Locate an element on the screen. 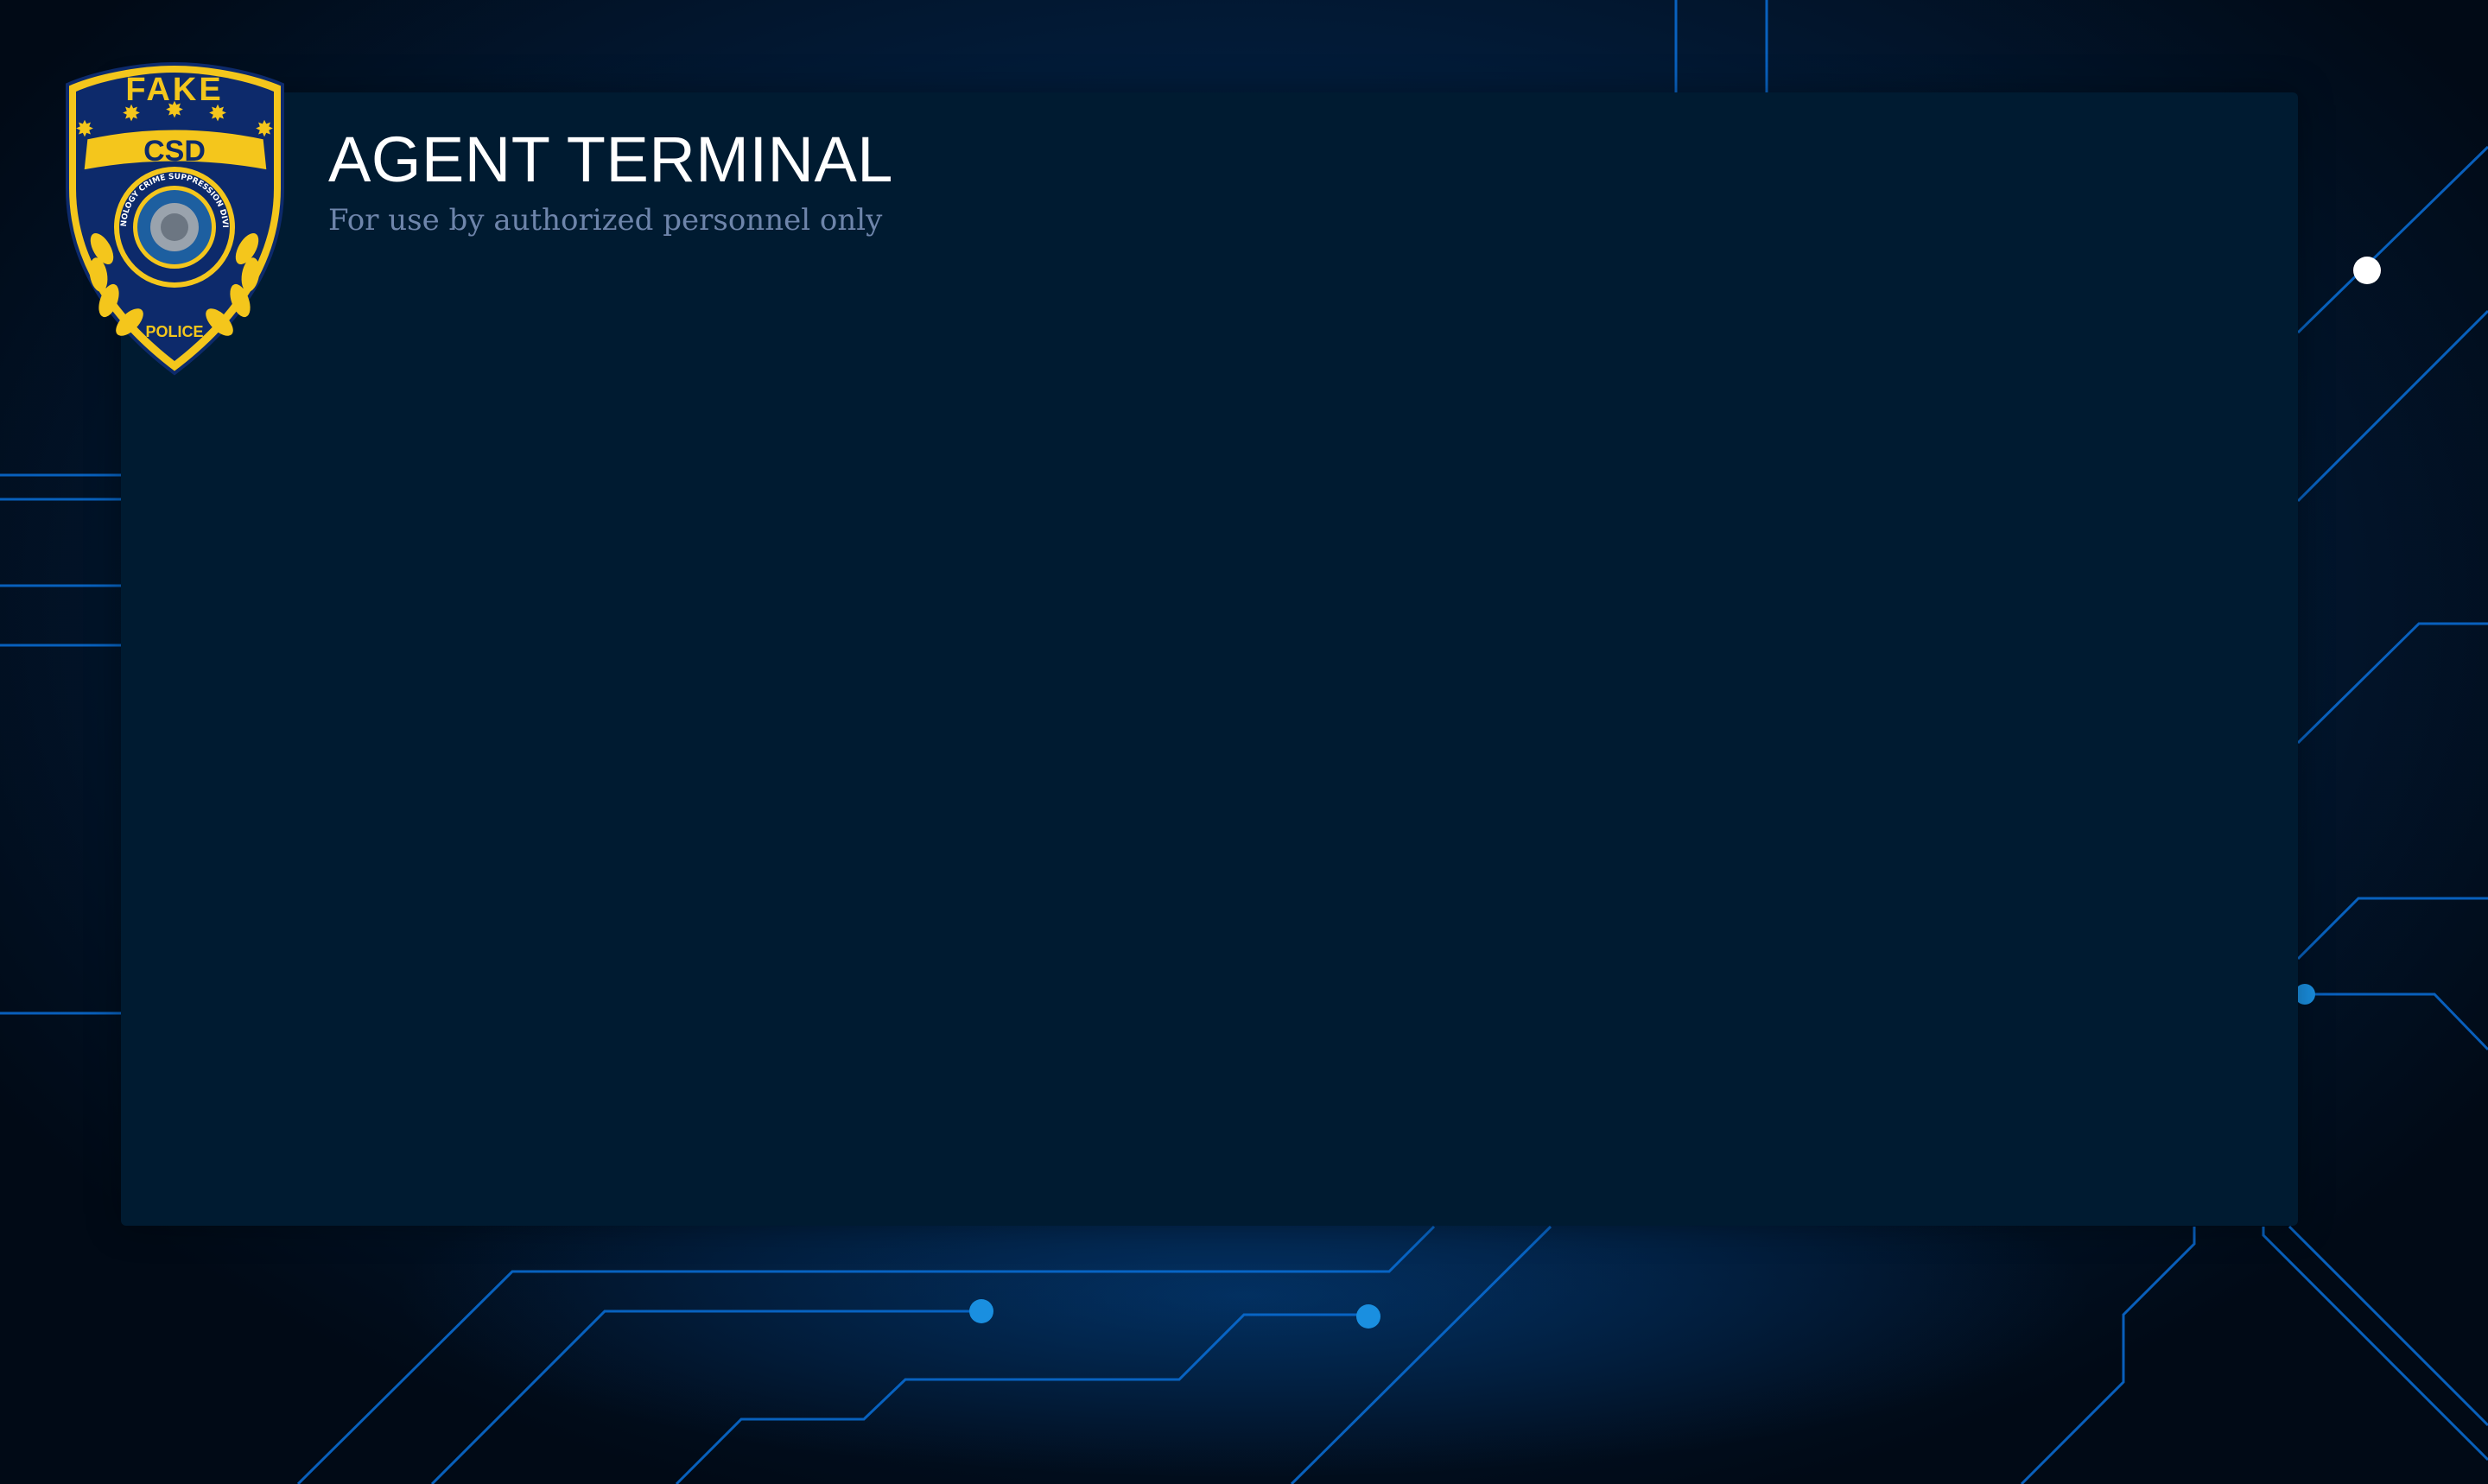  page-title: AGENT TERMINAL is located at coordinates (610, 159).